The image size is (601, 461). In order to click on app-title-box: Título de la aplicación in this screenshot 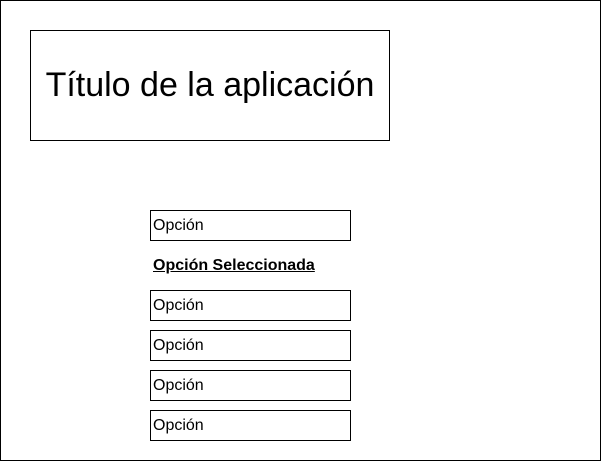, I will do `click(210, 85)`.